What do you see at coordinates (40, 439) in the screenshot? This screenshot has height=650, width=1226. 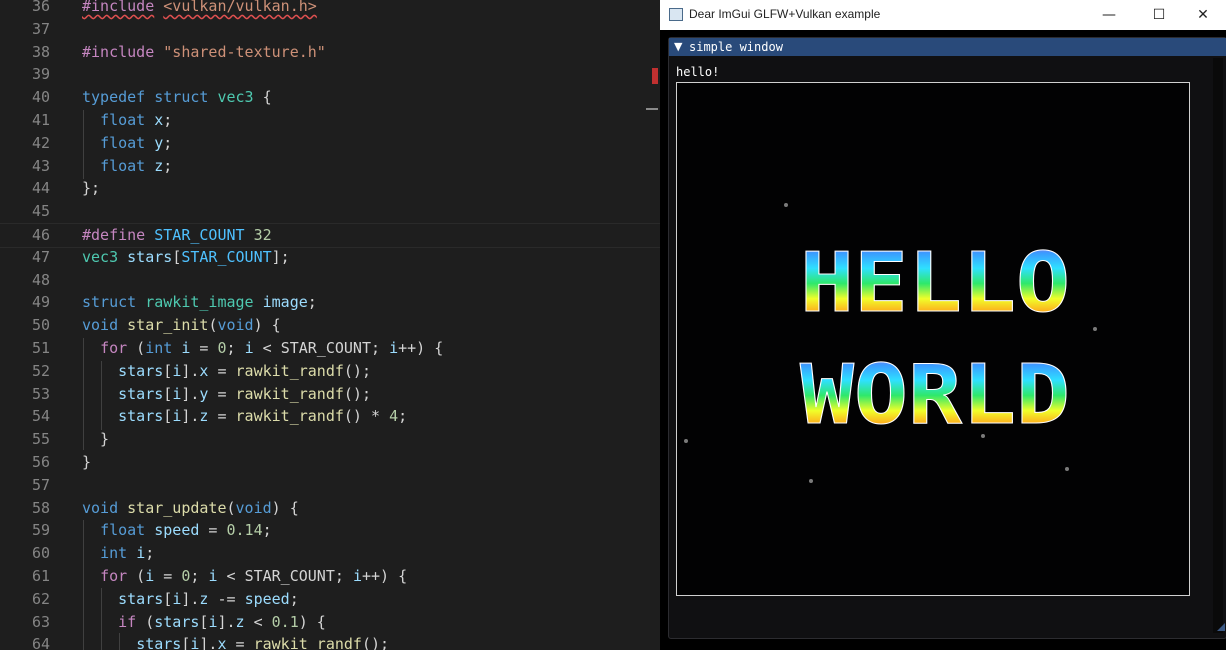 I see `line-number: 55` at bounding box center [40, 439].